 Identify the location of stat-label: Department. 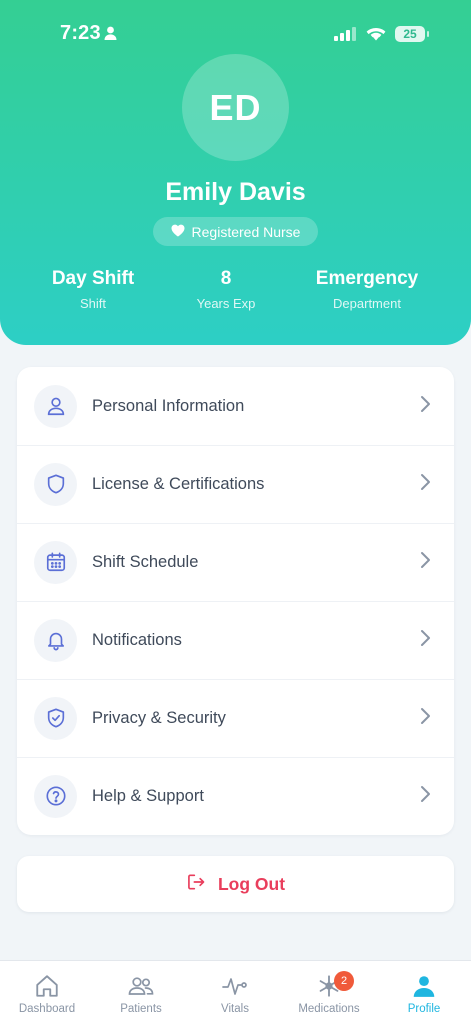
(367, 303).